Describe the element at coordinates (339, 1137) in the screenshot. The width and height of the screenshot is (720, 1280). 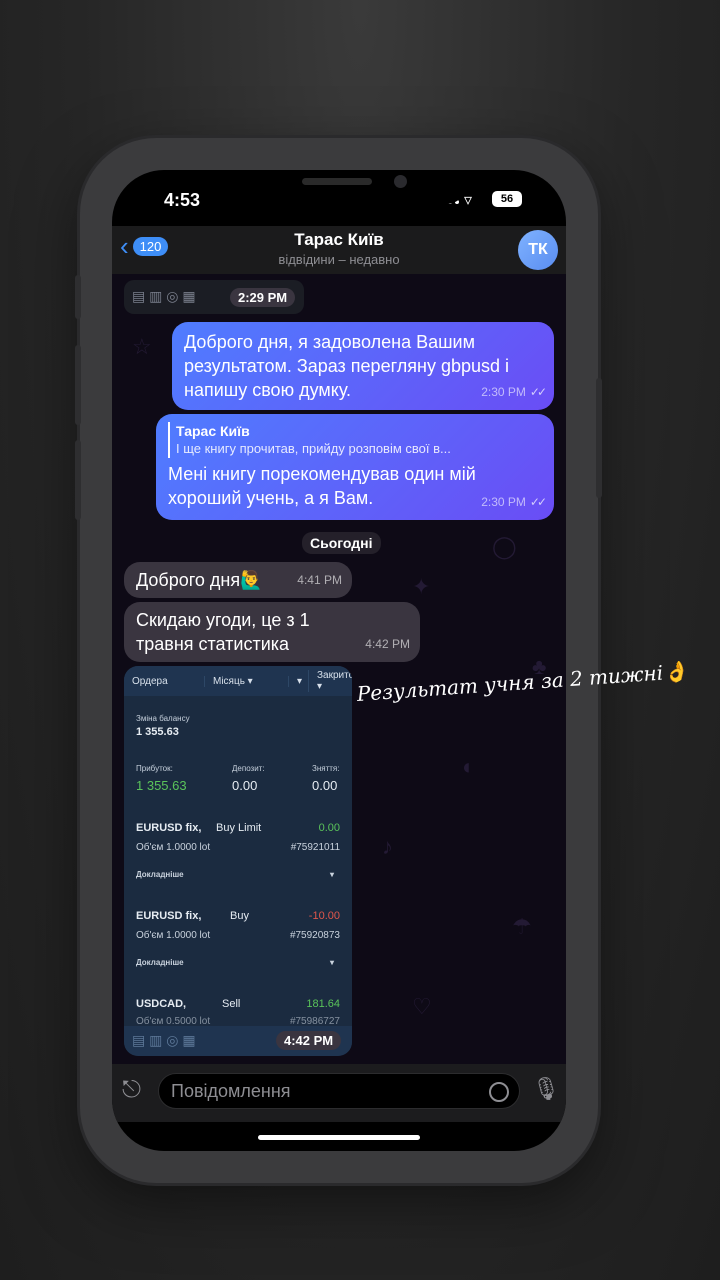
I see `home-indicator` at that location.